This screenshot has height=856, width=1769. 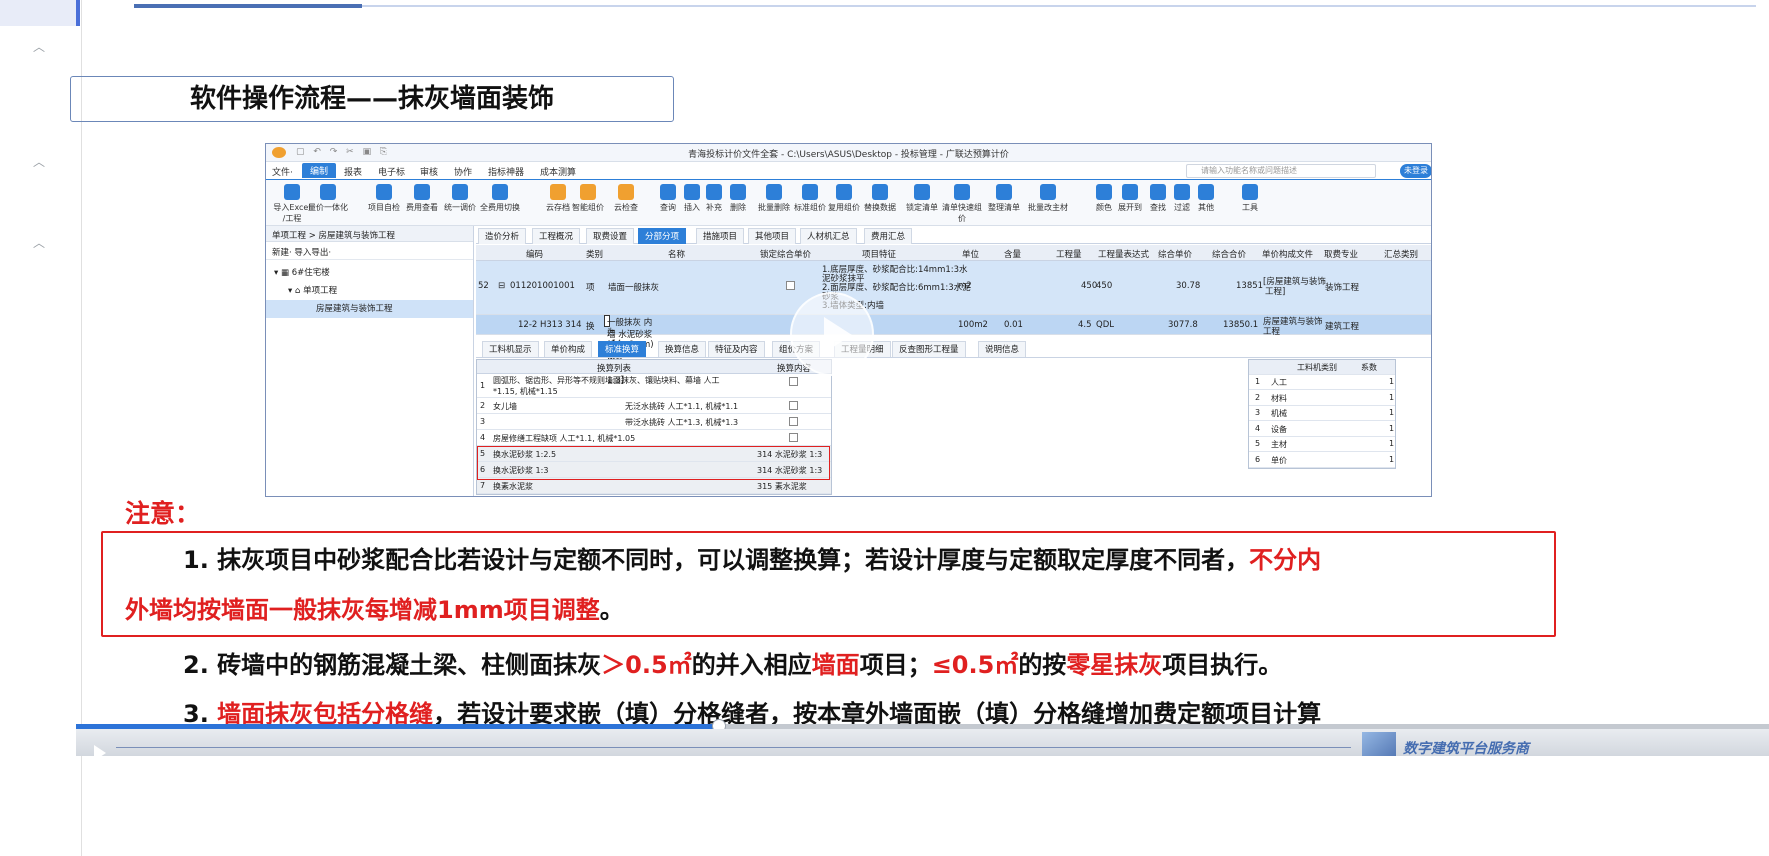 What do you see at coordinates (369, 251) in the screenshot?
I see `tree-toolbar: 新建· 导入导出·` at bounding box center [369, 251].